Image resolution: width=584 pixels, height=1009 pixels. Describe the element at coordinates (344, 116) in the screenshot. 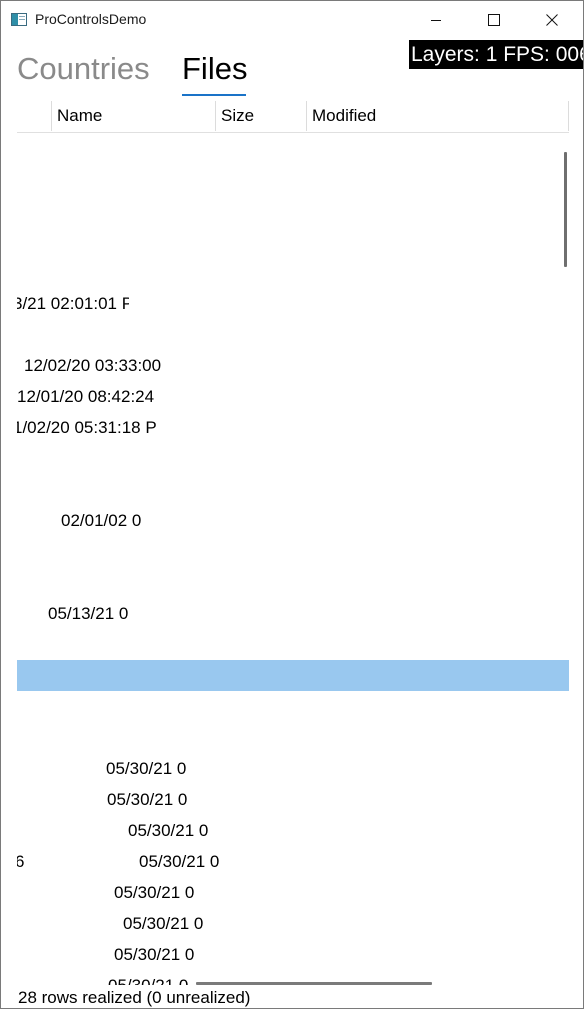

I see `column-header-modified: Modified` at that location.